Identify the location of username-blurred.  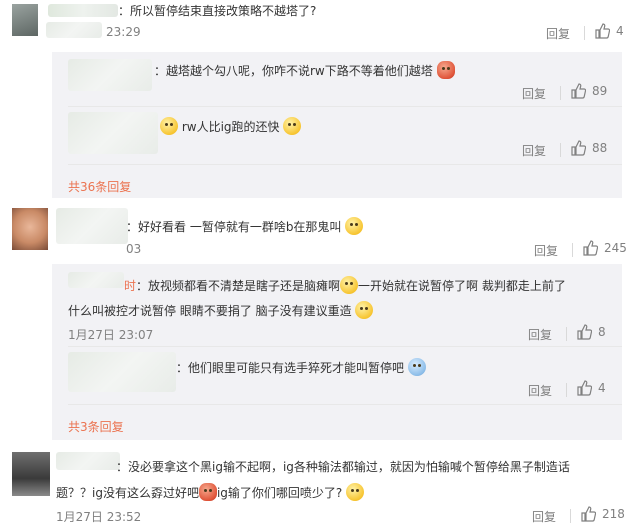
(83, 10).